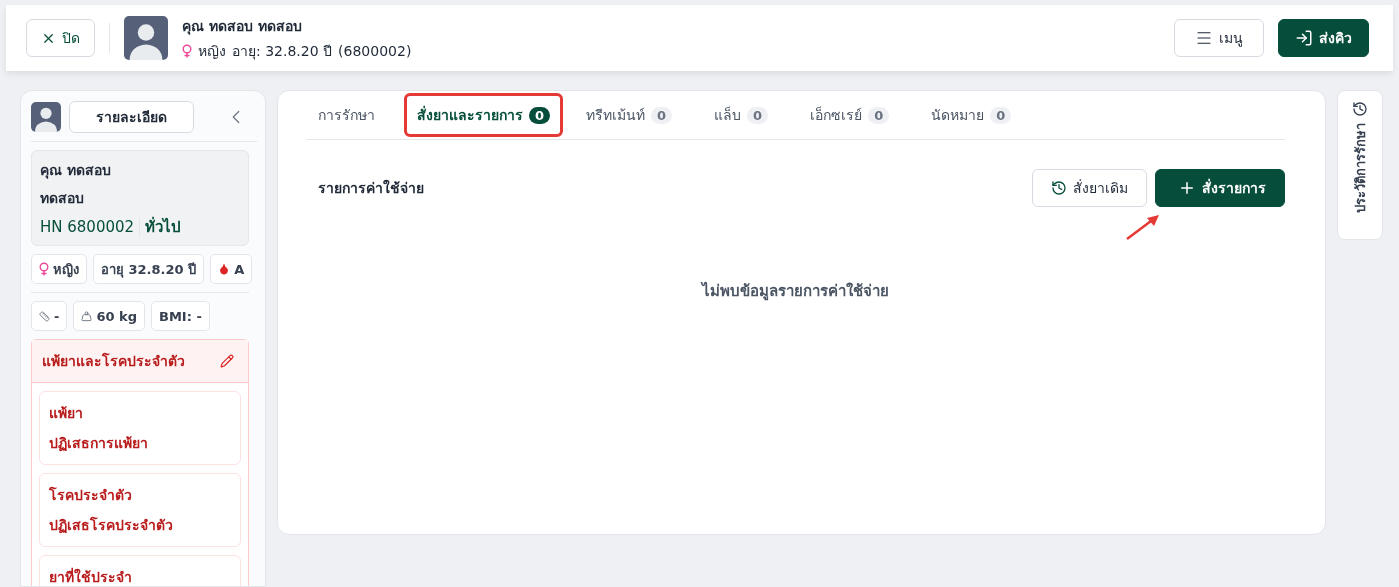 This screenshot has width=1399, height=587. Describe the element at coordinates (180, 316) in the screenshot. I see `info-chip: BMI: -` at that location.